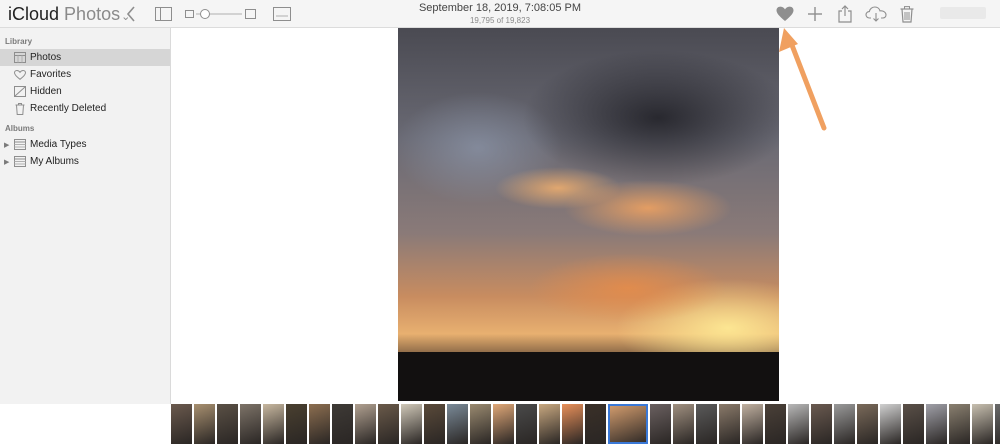  What do you see at coordinates (20, 58) in the screenshot?
I see `photos-icon` at bounding box center [20, 58].